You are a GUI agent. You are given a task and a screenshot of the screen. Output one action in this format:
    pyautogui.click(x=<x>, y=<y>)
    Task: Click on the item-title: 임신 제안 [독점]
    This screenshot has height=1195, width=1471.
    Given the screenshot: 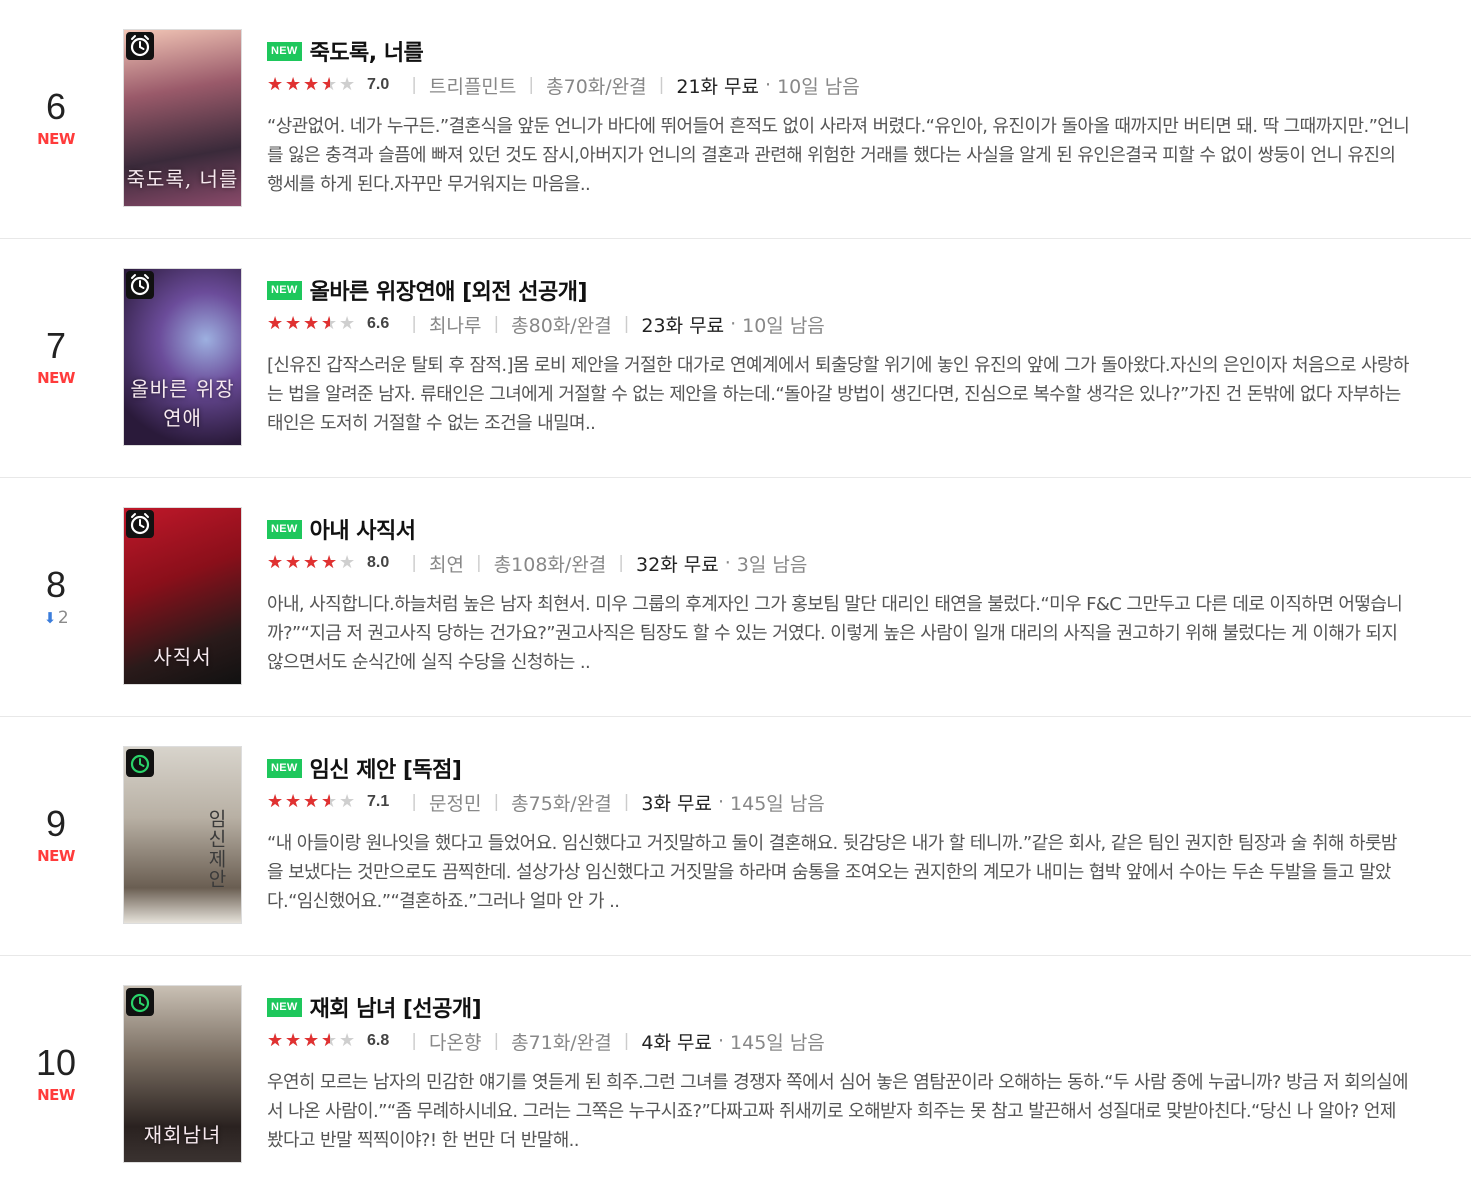 What is the action you would take?
    pyautogui.click(x=386, y=768)
    